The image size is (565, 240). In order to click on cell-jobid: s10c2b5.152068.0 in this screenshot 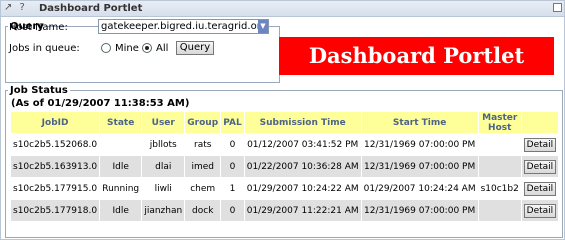, I will do `click(55, 144)`.